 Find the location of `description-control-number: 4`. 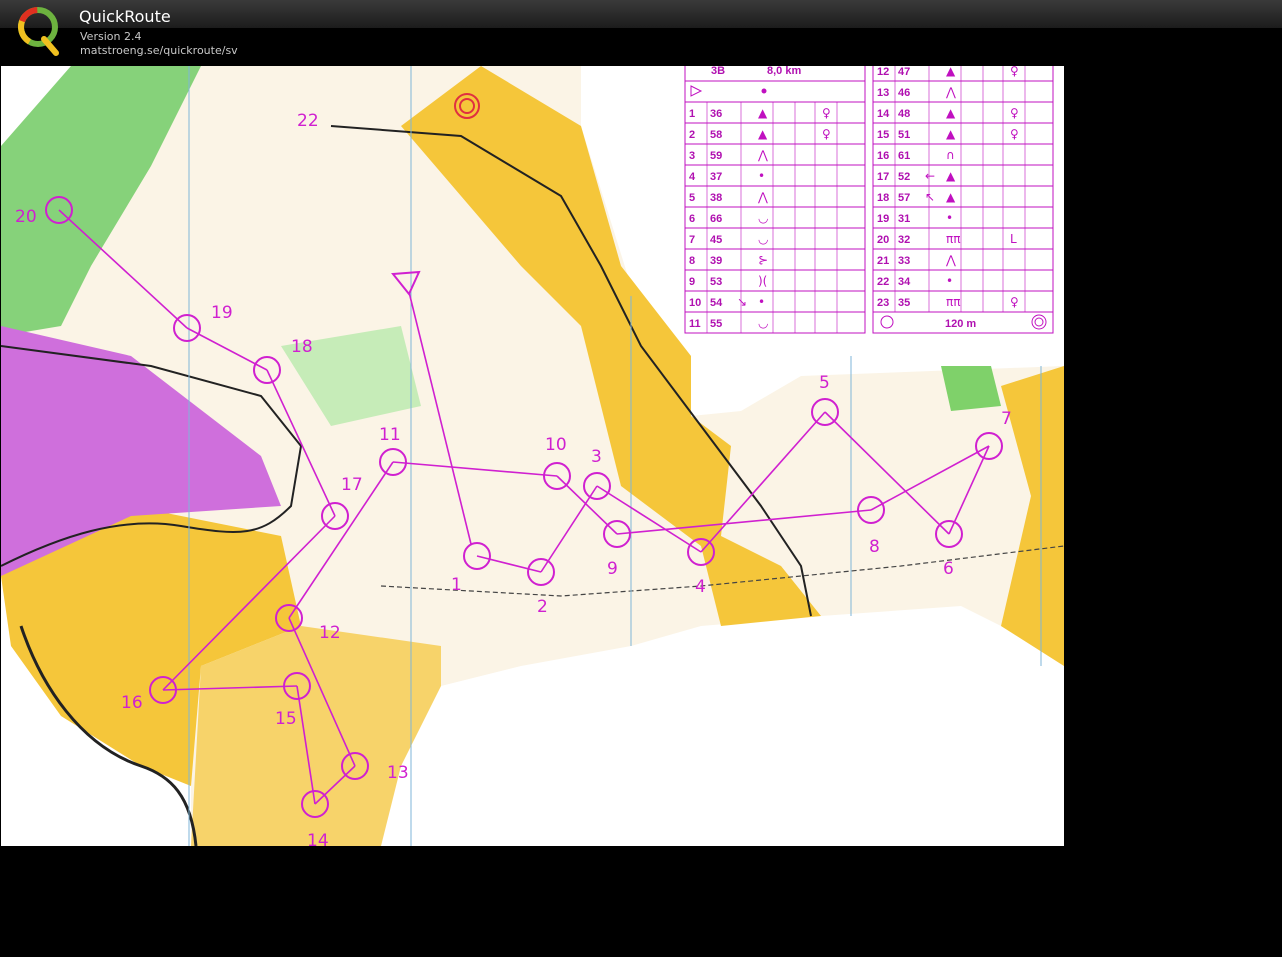

description-control-number: 4 is located at coordinates (692, 177).